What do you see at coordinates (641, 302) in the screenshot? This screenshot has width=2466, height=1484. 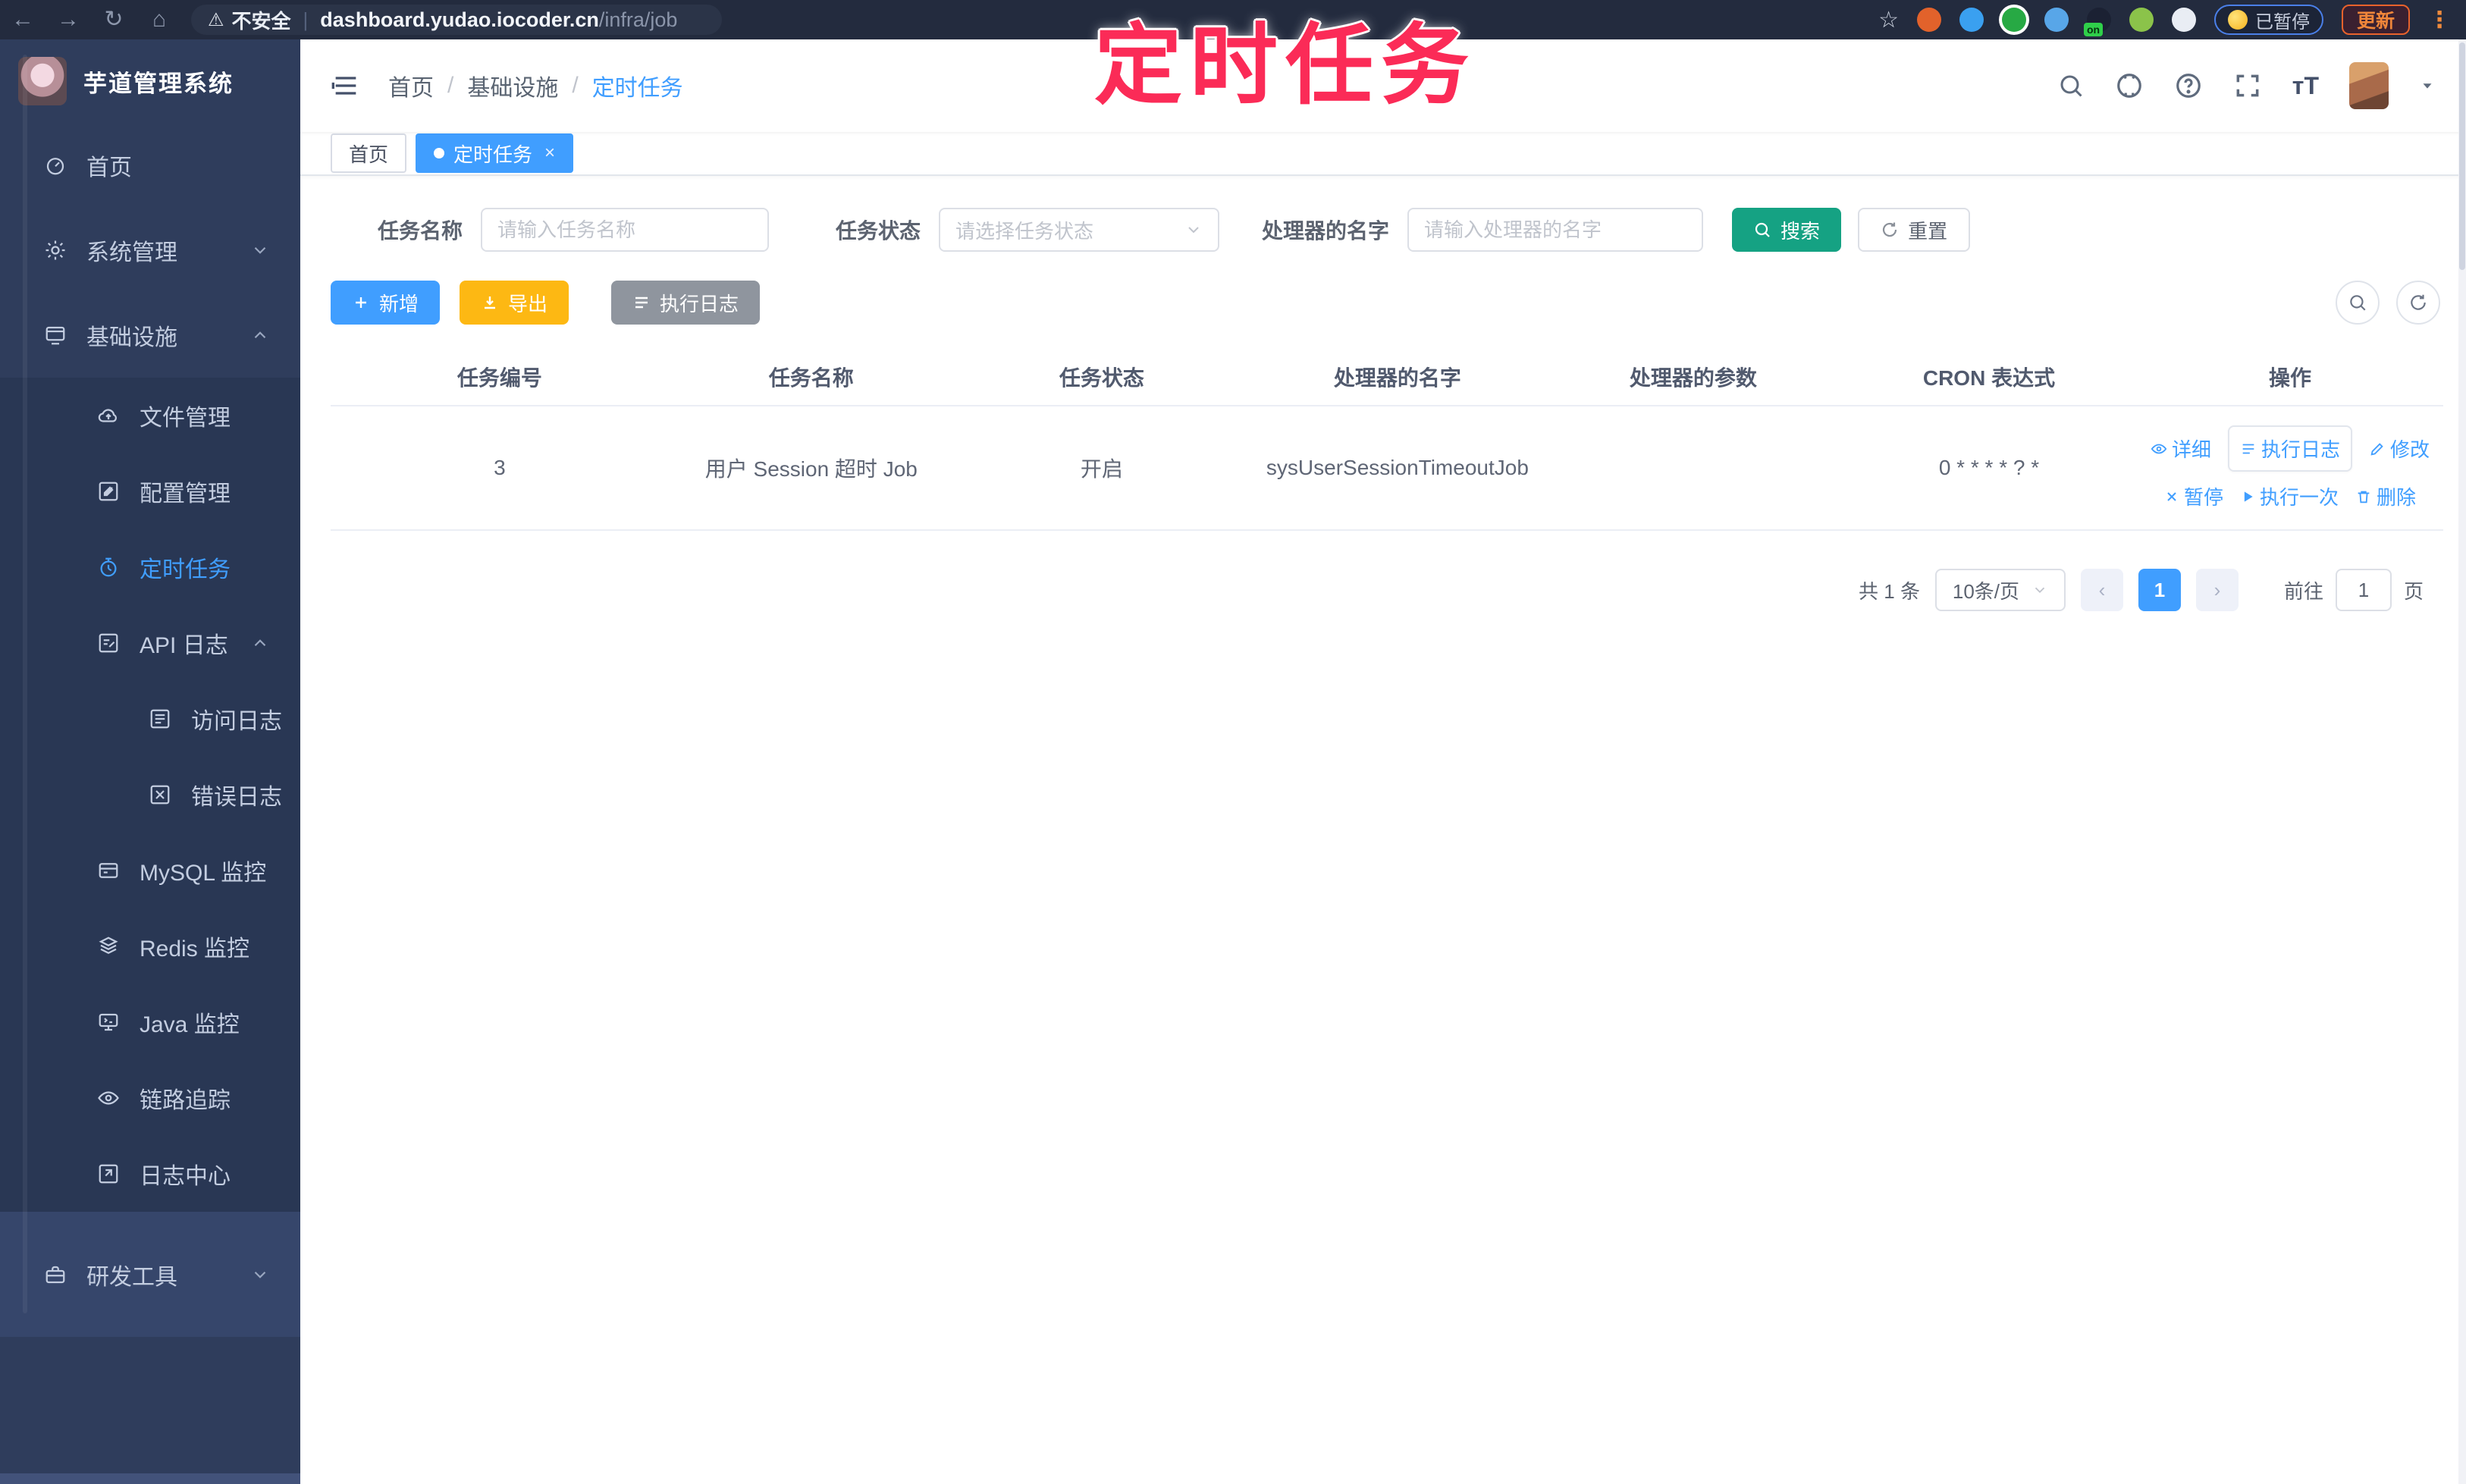 I see `log-icon` at bounding box center [641, 302].